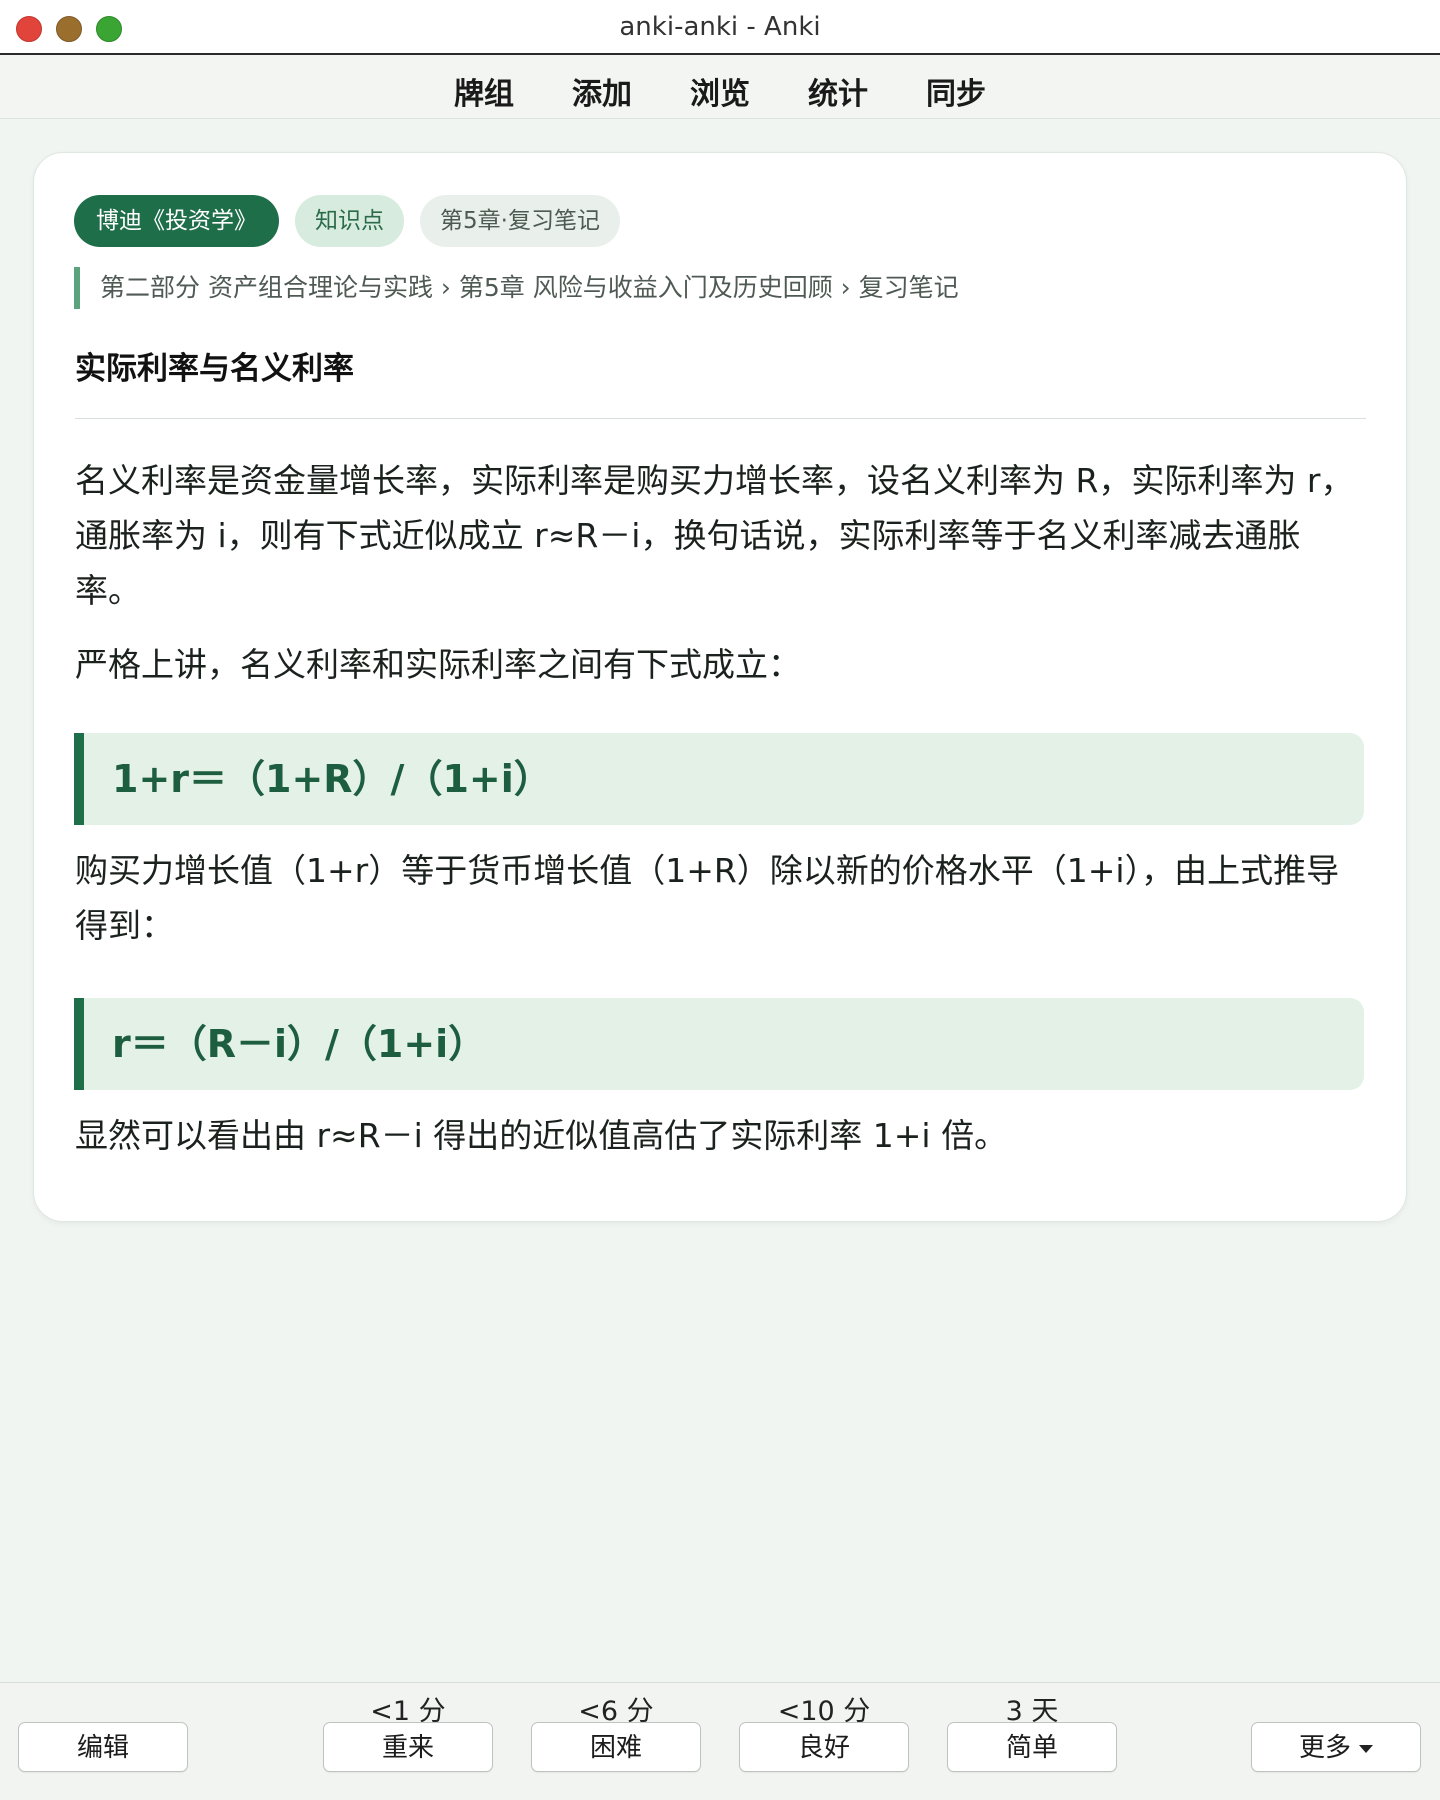  Describe the element at coordinates (719, 1044) in the screenshot. I see `formula-real-rate: r＝（R－i）/（1+i）` at that location.